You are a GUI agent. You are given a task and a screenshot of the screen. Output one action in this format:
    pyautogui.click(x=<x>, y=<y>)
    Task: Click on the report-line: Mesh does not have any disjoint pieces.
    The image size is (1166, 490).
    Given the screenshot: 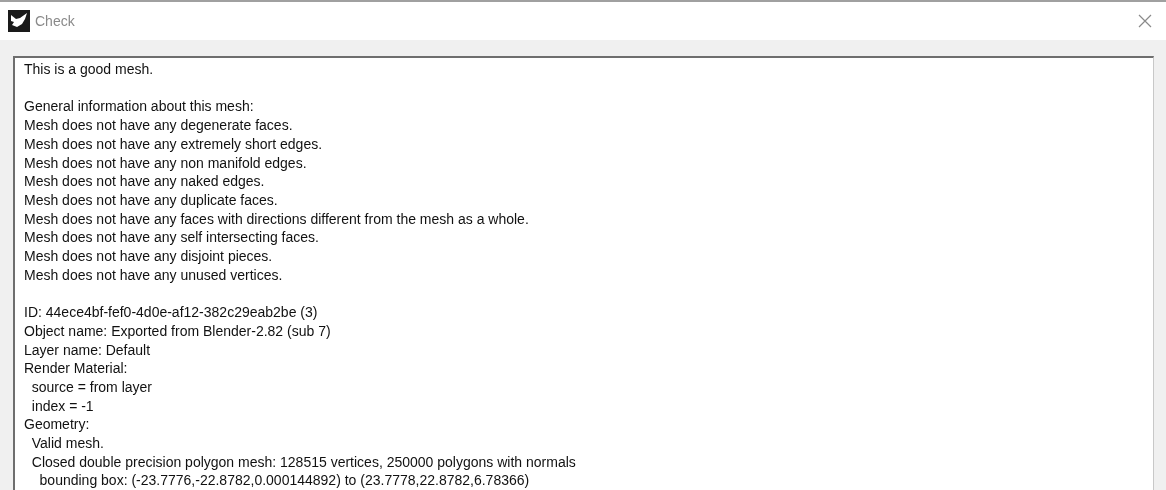 What is the action you would take?
    pyautogui.click(x=148, y=256)
    